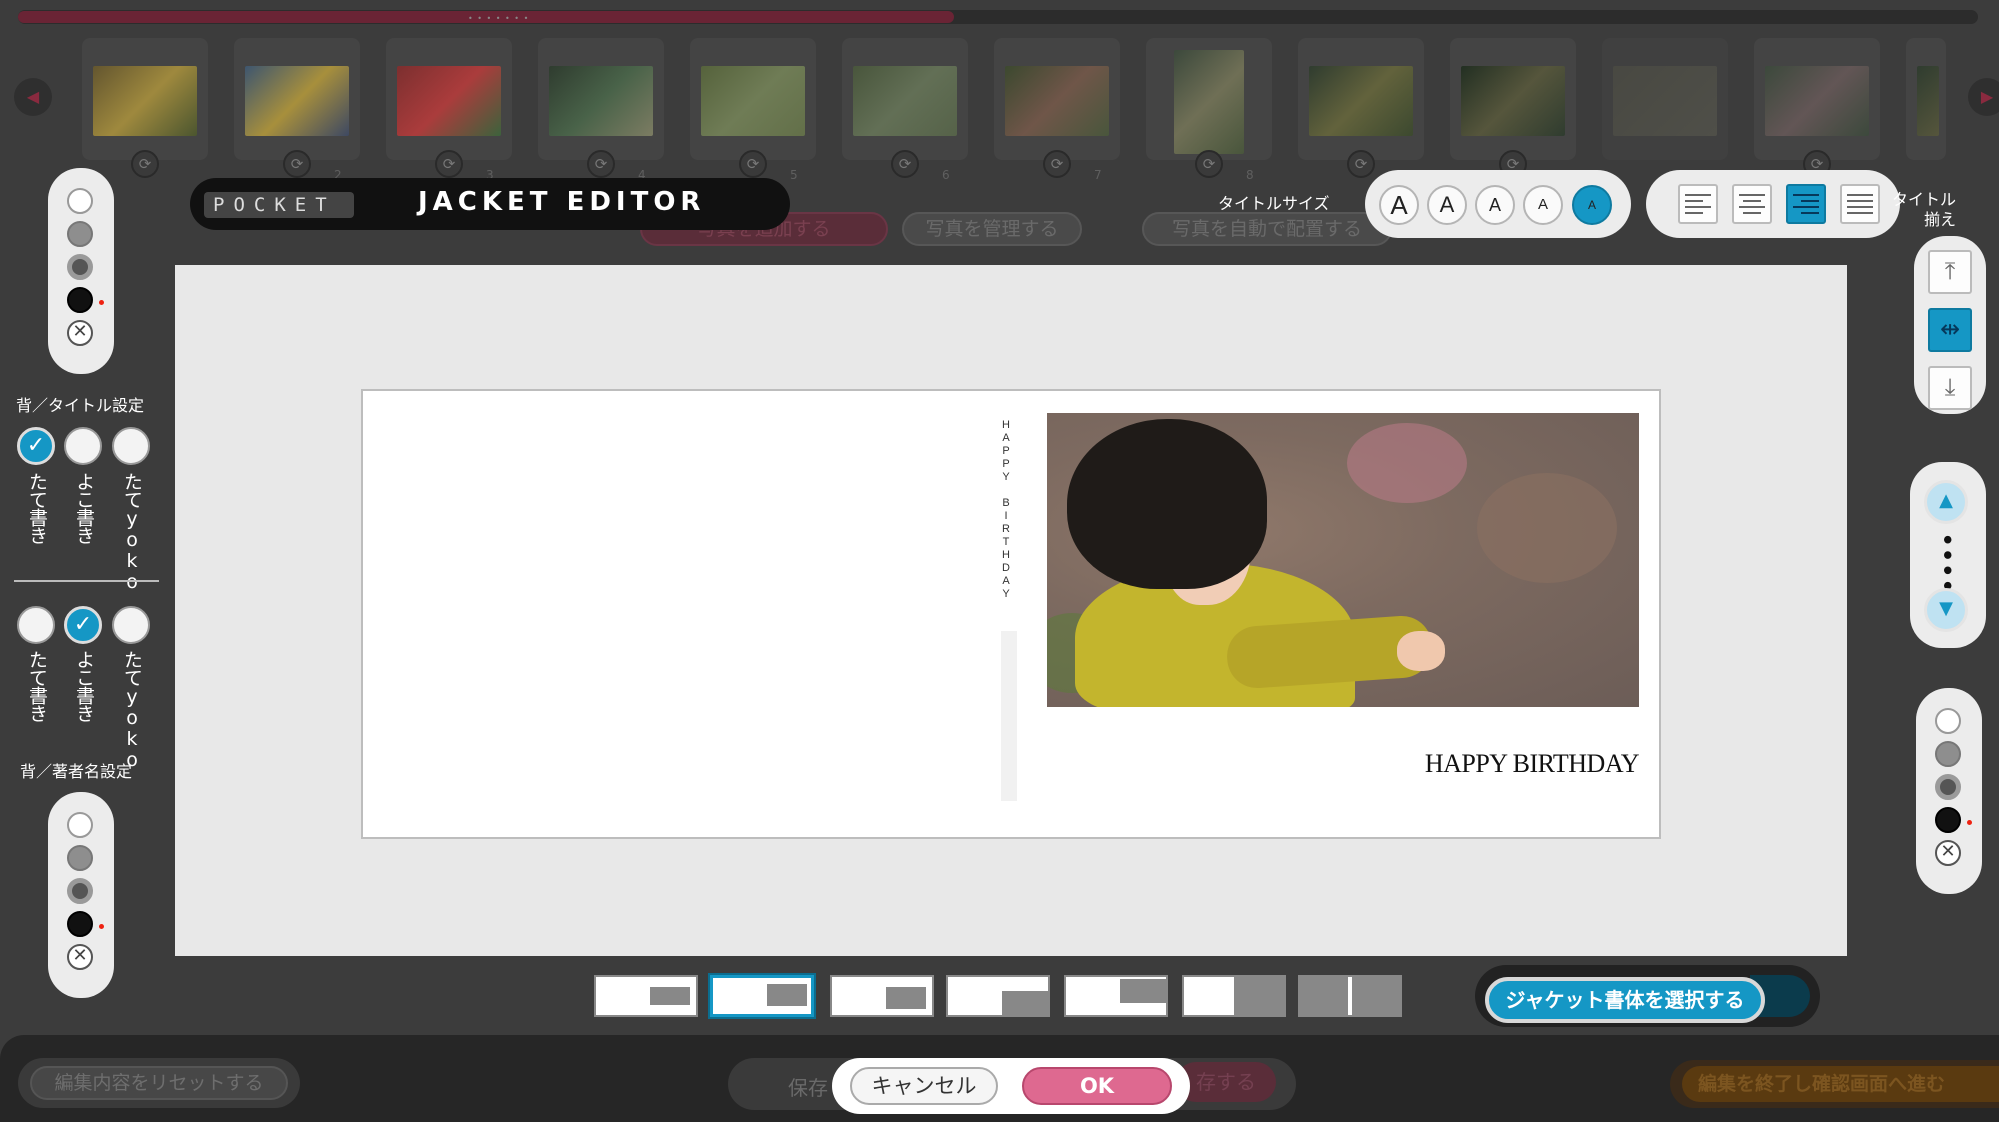 This screenshot has width=1999, height=1122. What do you see at coordinates (1267, 229) in the screenshot?
I see `auto-place-button: 写真を自動で配置する` at bounding box center [1267, 229].